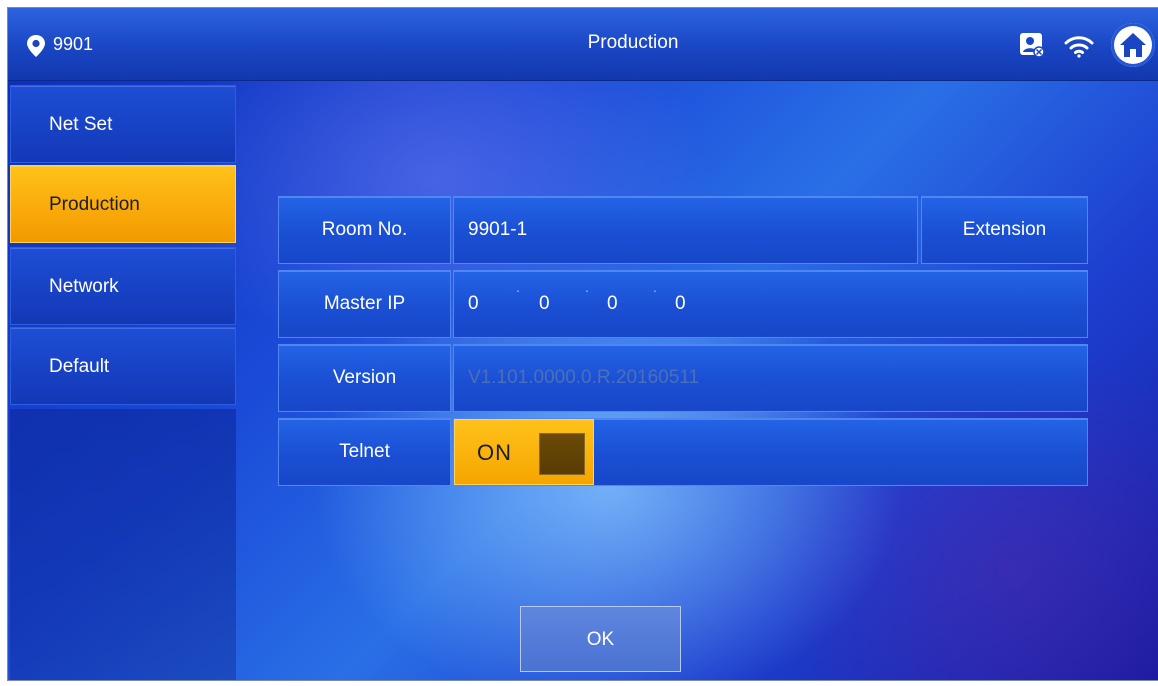  What do you see at coordinates (544, 304) in the screenshot?
I see `ip-octet-2: 0` at bounding box center [544, 304].